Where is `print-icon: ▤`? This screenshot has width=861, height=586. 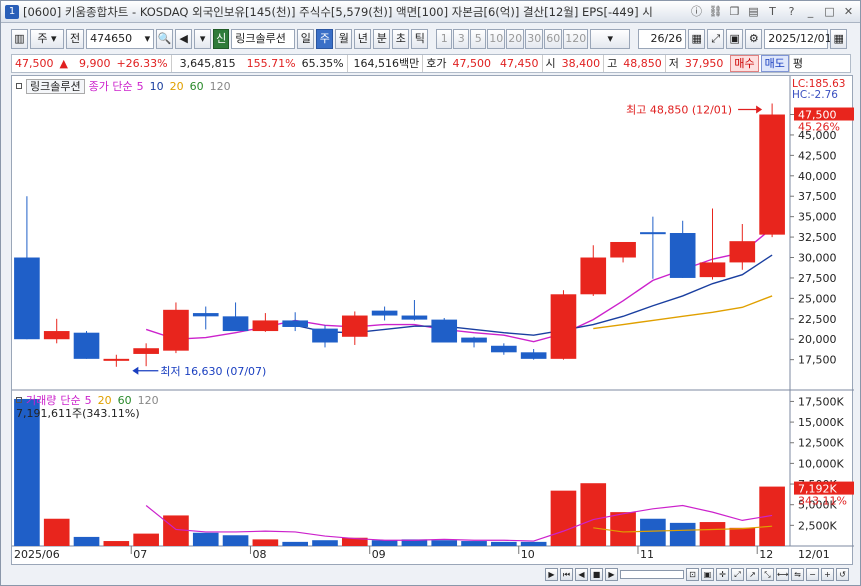
print-icon: ▤ is located at coordinates (753, 11).